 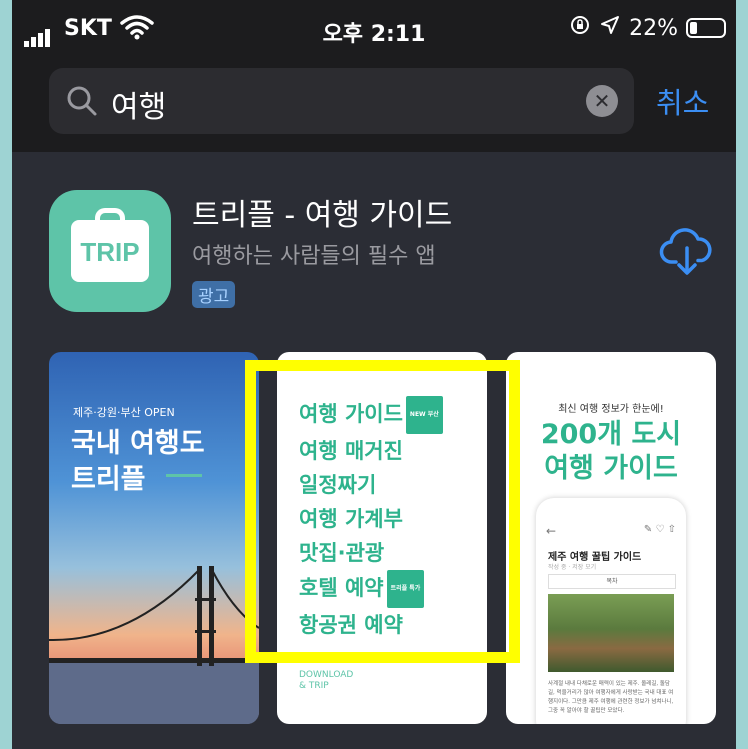 I want to click on app-icon-text: TRIP, so click(x=110, y=252).